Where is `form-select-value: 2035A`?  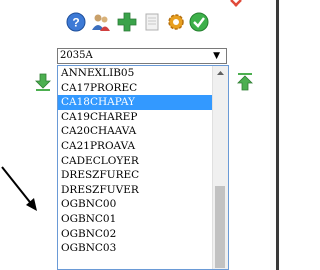 form-select-value: 2035A is located at coordinates (76, 55).